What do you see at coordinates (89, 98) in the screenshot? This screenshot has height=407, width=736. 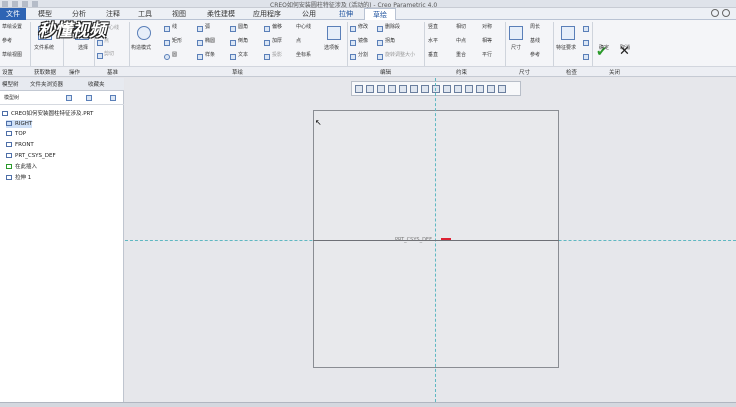 I see `tree-filter-icon` at bounding box center [89, 98].